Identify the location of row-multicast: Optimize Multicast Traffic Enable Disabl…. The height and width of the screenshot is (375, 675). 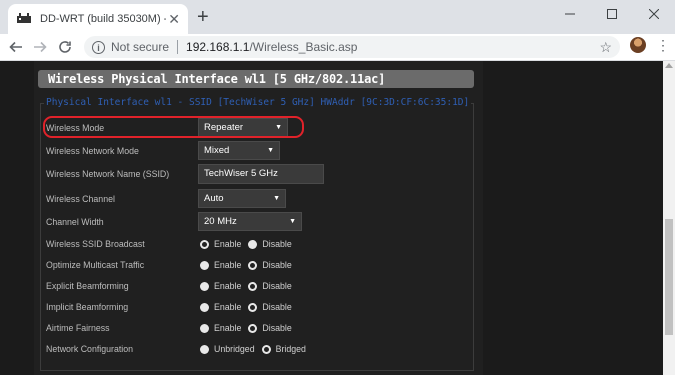
(256, 265).